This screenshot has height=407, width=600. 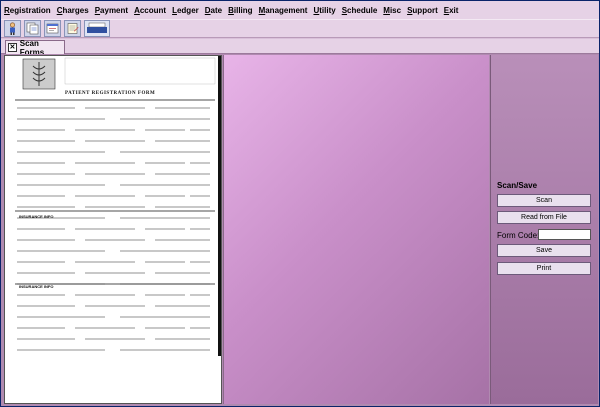 What do you see at coordinates (451, 10) in the screenshot?
I see `menu-exit: Exit` at bounding box center [451, 10].